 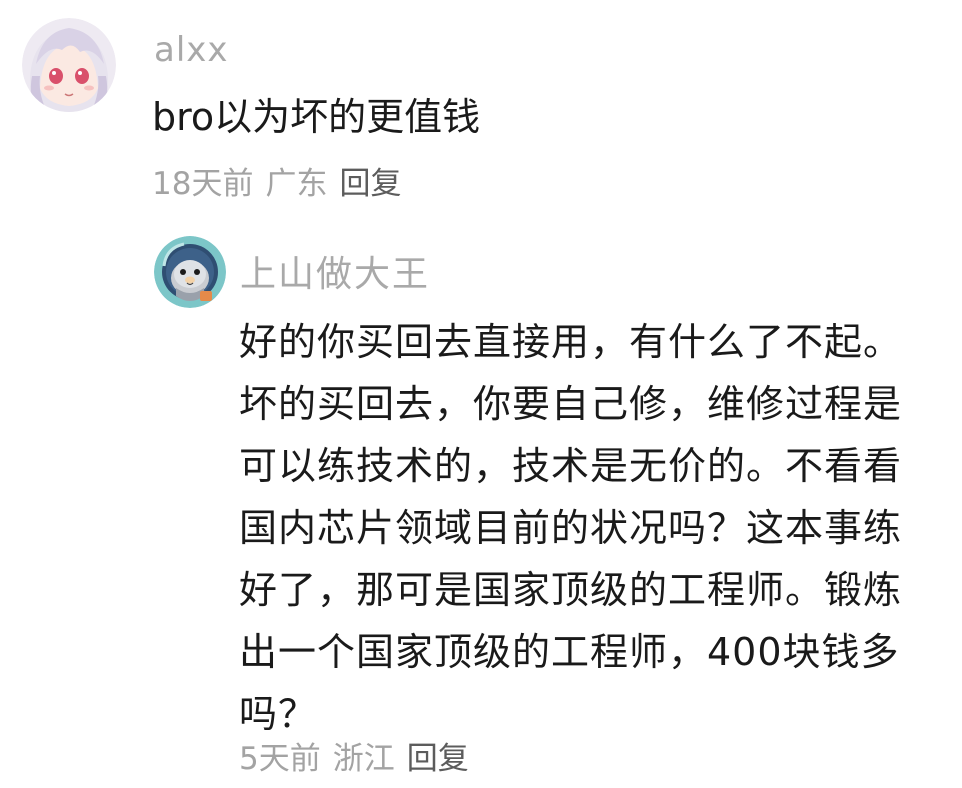 I want to click on seal-astronaut-avatar-icon, so click(x=190, y=272).